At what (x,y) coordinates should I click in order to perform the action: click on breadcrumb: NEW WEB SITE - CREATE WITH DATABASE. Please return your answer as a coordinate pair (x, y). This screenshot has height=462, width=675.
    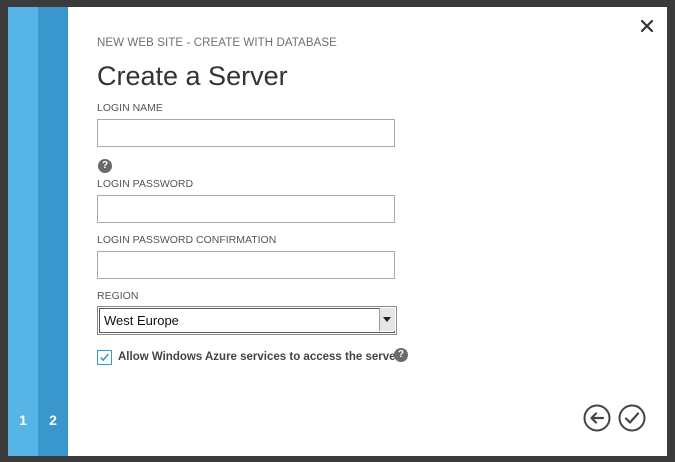
    Looking at the image, I should click on (217, 43).